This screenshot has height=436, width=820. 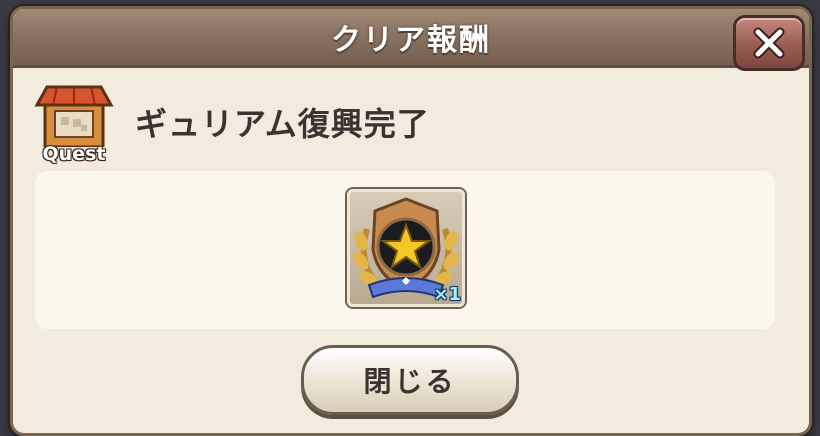 What do you see at coordinates (74, 116) in the screenshot?
I see `shop-building-icon` at bounding box center [74, 116].